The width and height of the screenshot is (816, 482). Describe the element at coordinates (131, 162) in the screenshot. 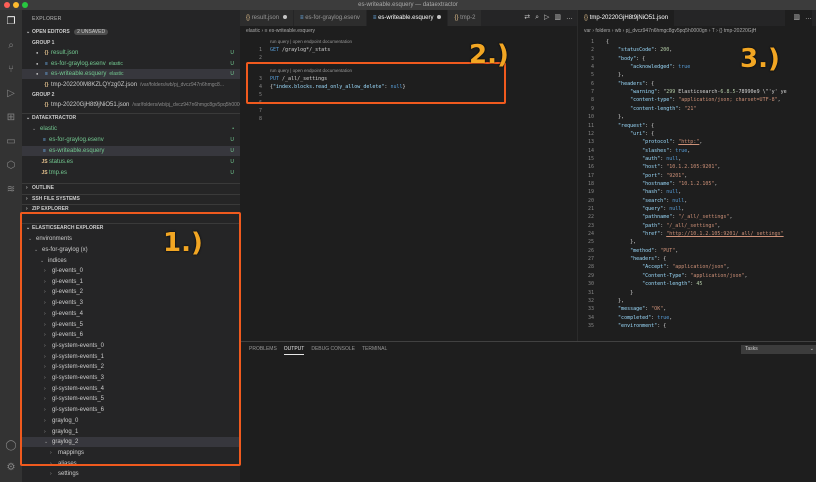

I see `project-file: JSstatus.es U` at that location.